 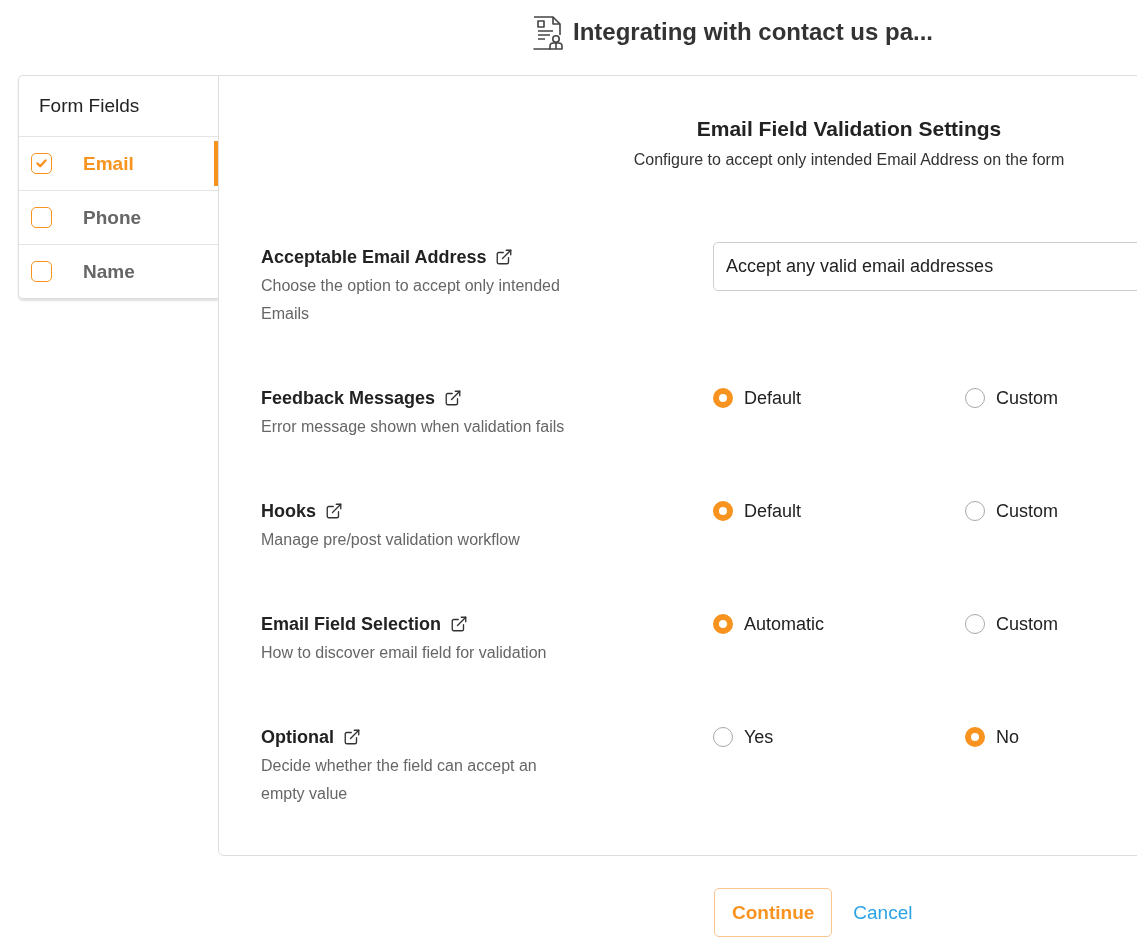 I want to click on check-icon, so click(x=41, y=163).